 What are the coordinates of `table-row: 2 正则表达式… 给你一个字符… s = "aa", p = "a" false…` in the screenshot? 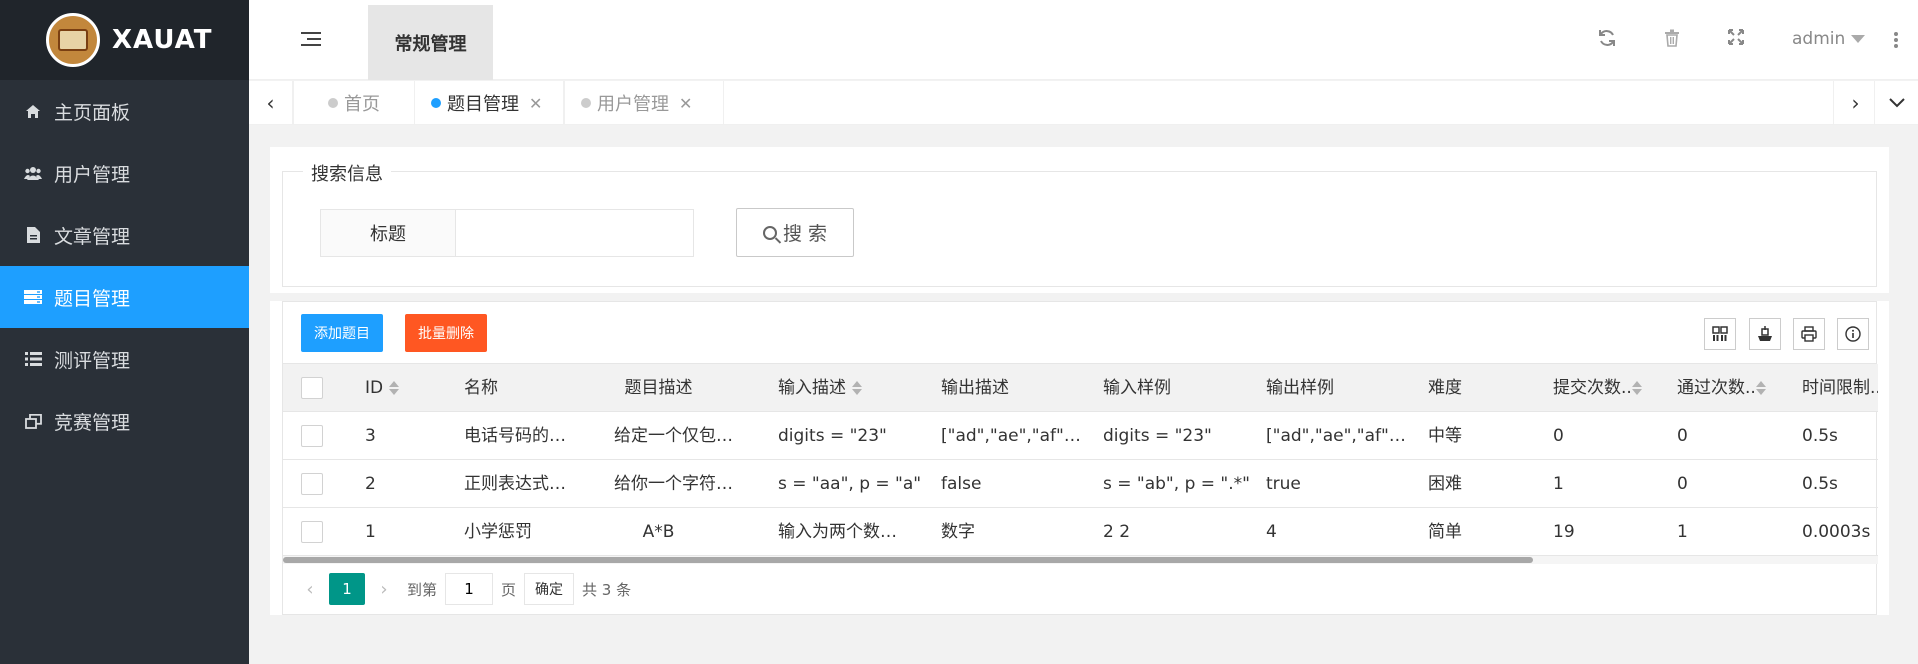 It's located at (1080, 484).